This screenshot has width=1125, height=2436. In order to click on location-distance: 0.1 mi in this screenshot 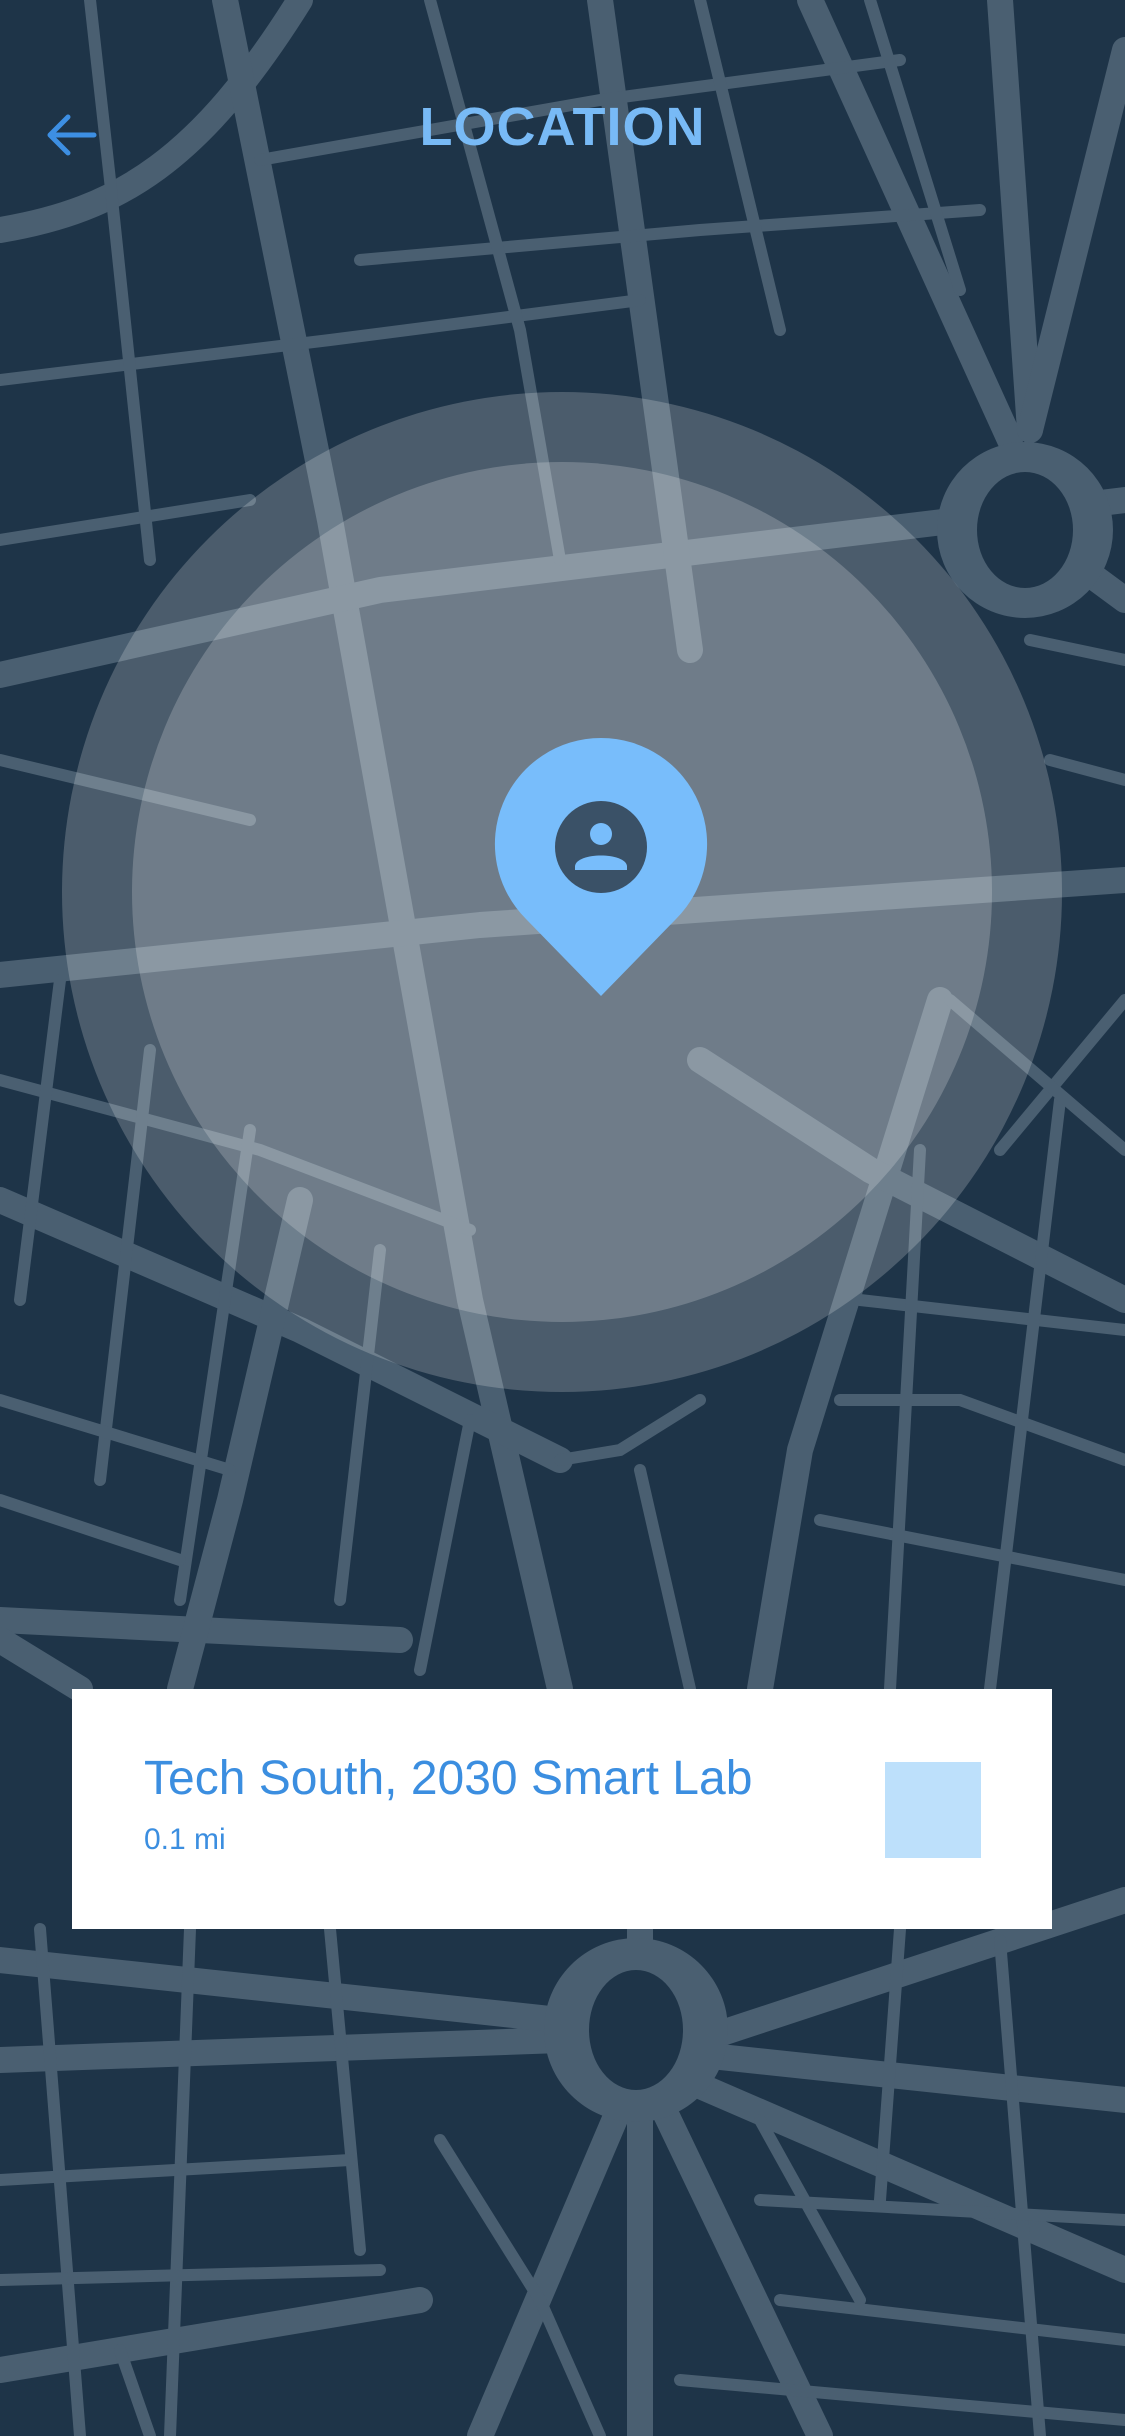, I will do `click(185, 1839)`.